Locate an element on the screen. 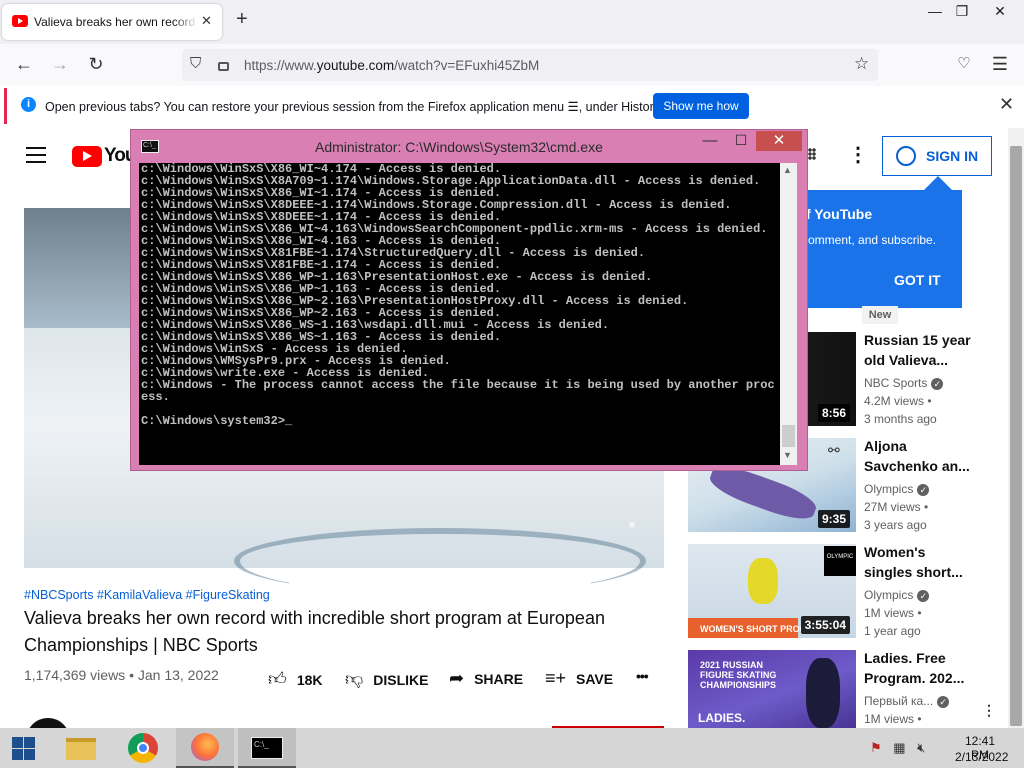 The height and width of the screenshot is (768, 1024). save-button: ≡+ SAVE is located at coordinates (579, 678).